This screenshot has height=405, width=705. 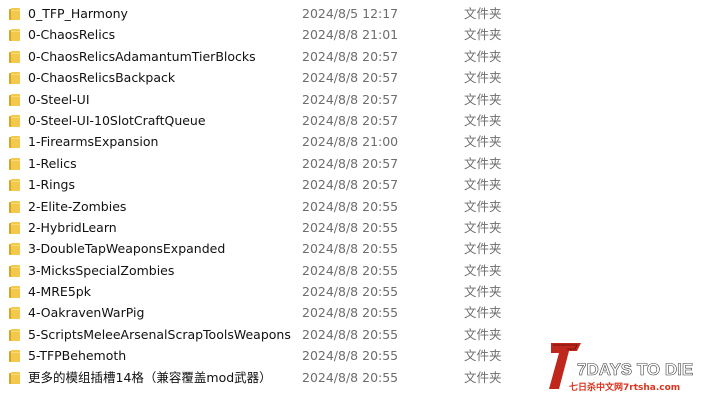 What do you see at coordinates (77, 355) in the screenshot?
I see `file-name: 5-TFPBehemoth` at bounding box center [77, 355].